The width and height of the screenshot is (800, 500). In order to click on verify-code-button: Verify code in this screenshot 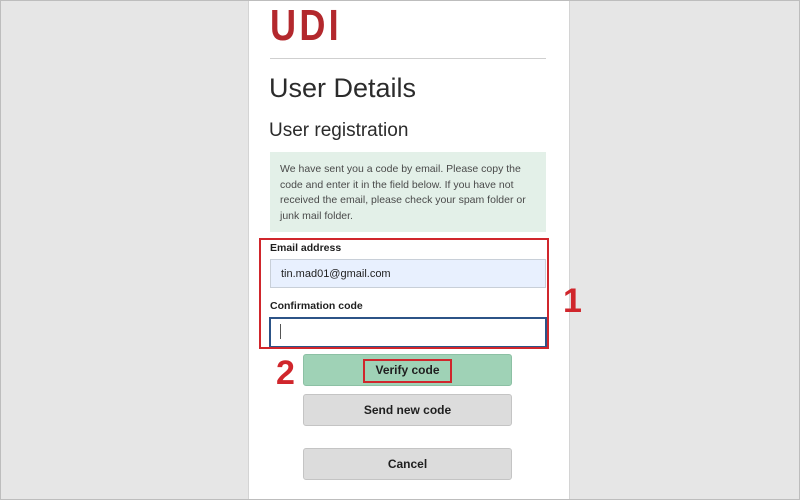, I will do `click(407, 370)`.